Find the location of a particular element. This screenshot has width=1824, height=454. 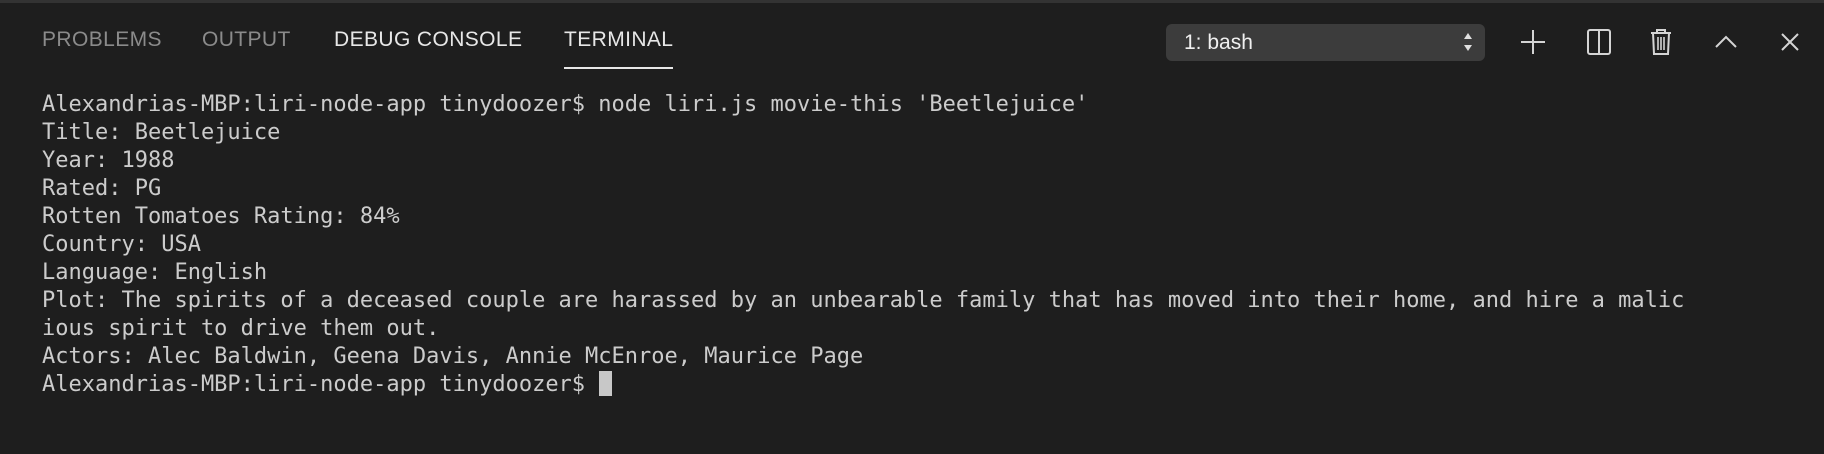

tab-terminal: TERMINAL is located at coordinates (619, 48).